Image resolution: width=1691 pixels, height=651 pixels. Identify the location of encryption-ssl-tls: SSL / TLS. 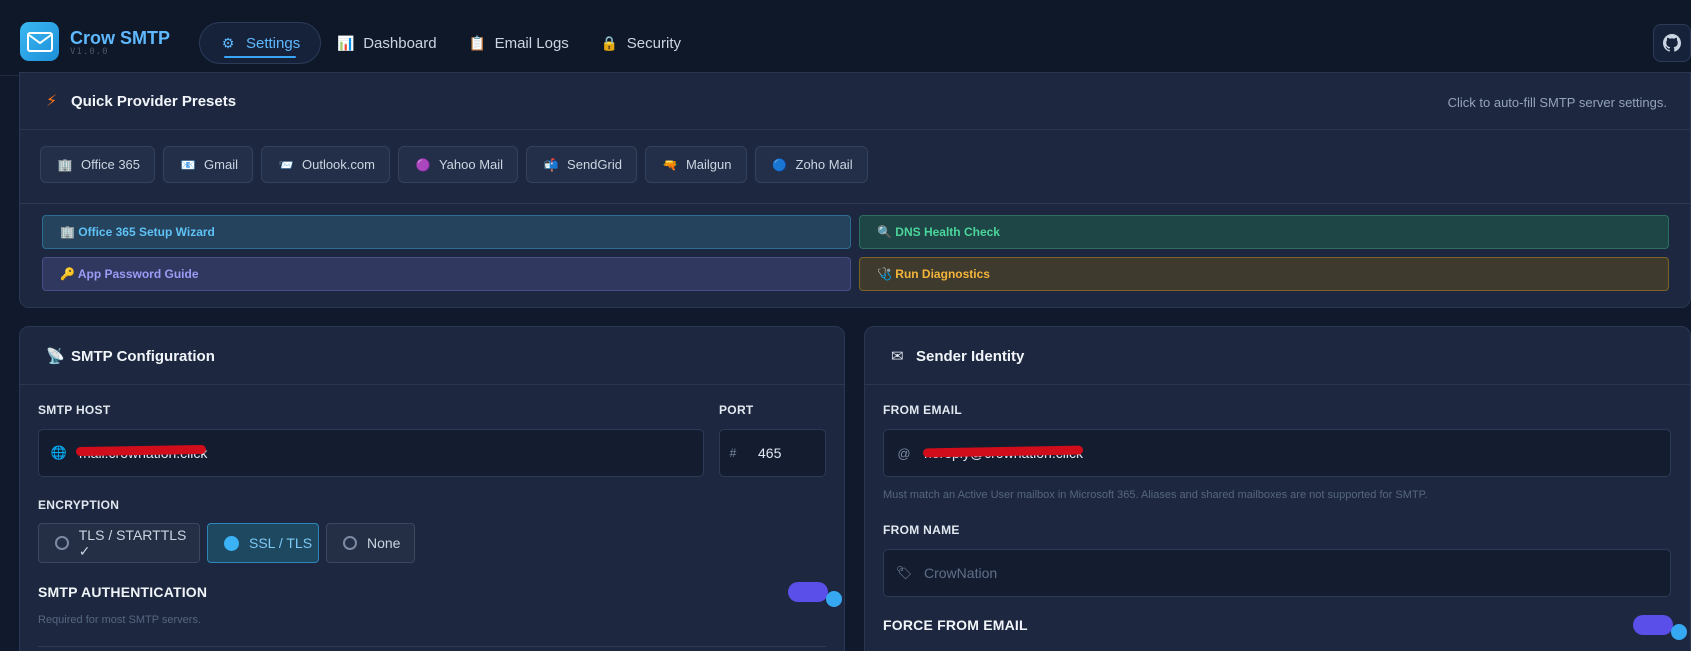
(263, 543).